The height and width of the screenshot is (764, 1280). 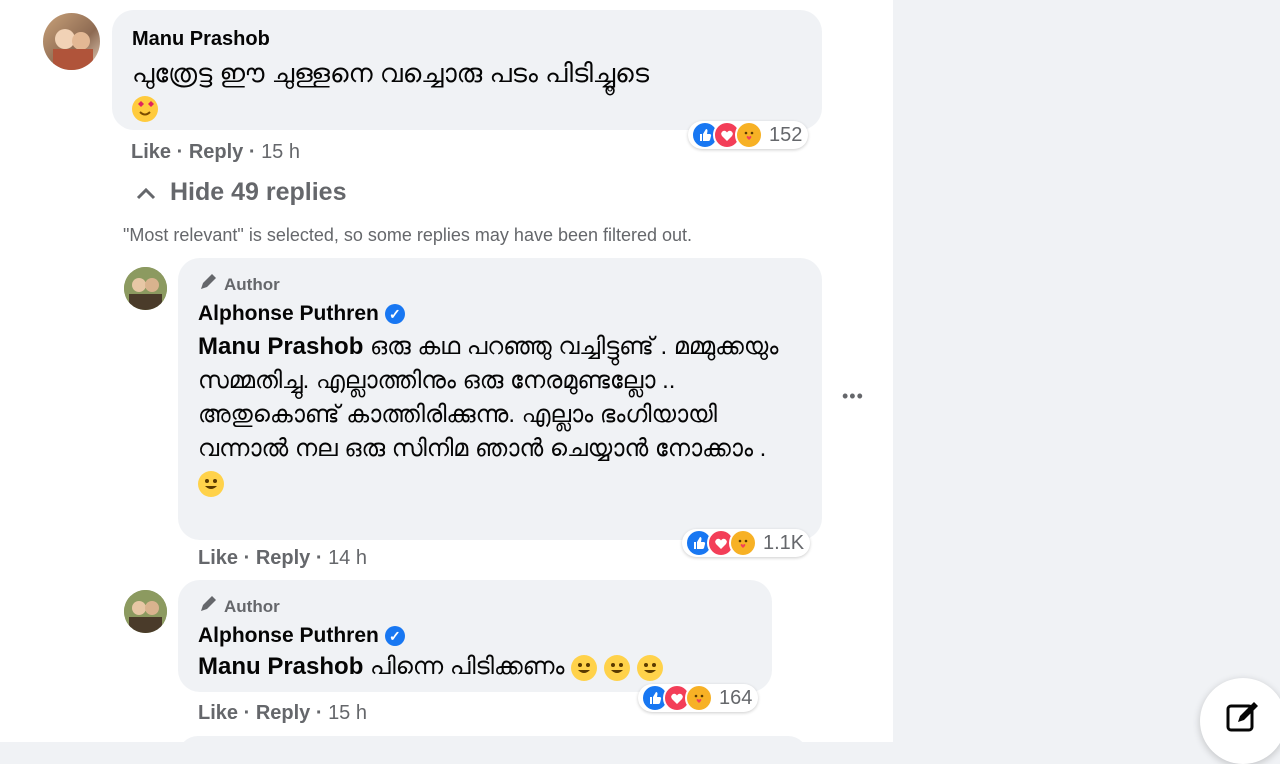 What do you see at coordinates (146, 192) in the screenshot?
I see `chevron-up-icon` at bounding box center [146, 192].